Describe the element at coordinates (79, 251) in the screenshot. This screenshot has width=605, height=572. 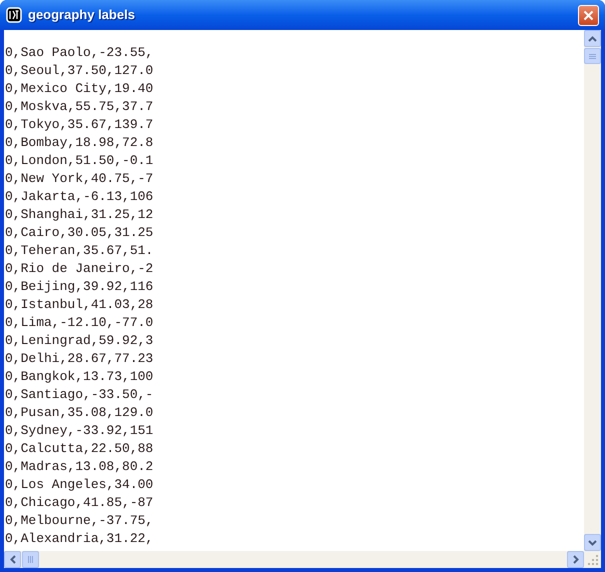
I see `text-line: 0,Teheran,35.67,51.` at that location.